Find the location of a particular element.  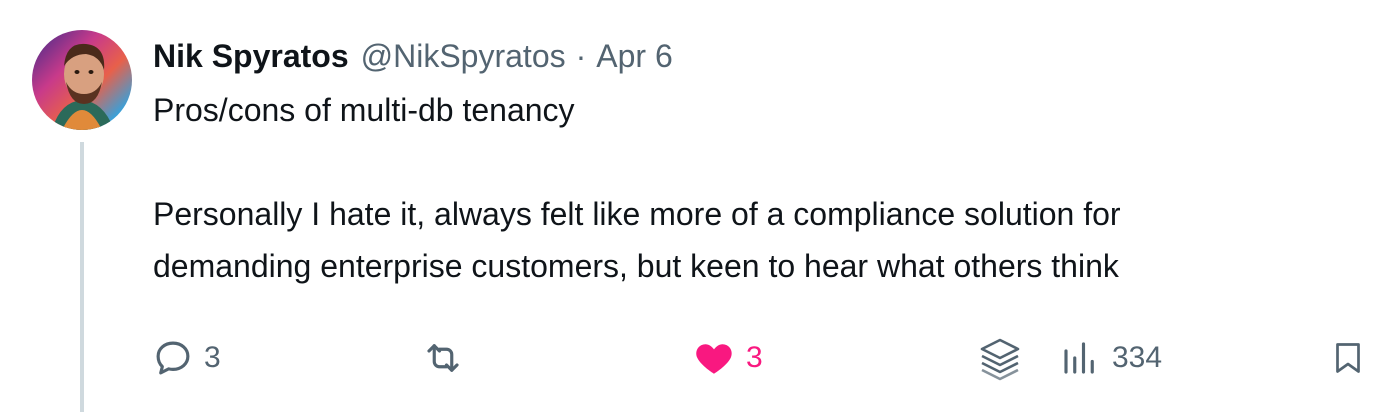

retweet-button is located at coordinates (448, 358).